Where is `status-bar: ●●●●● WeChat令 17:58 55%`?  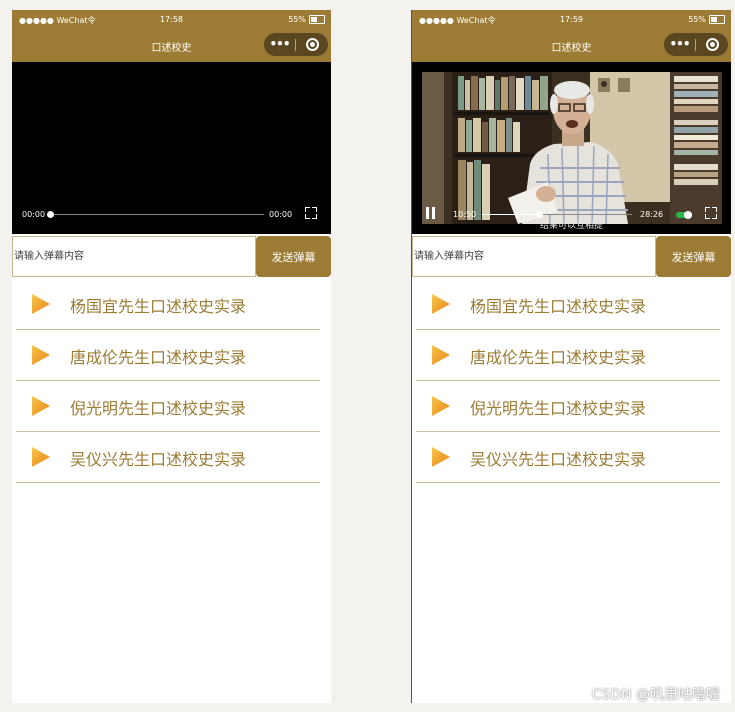
status-bar: ●●●●● WeChat令 17:58 55% is located at coordinates (171, 20).